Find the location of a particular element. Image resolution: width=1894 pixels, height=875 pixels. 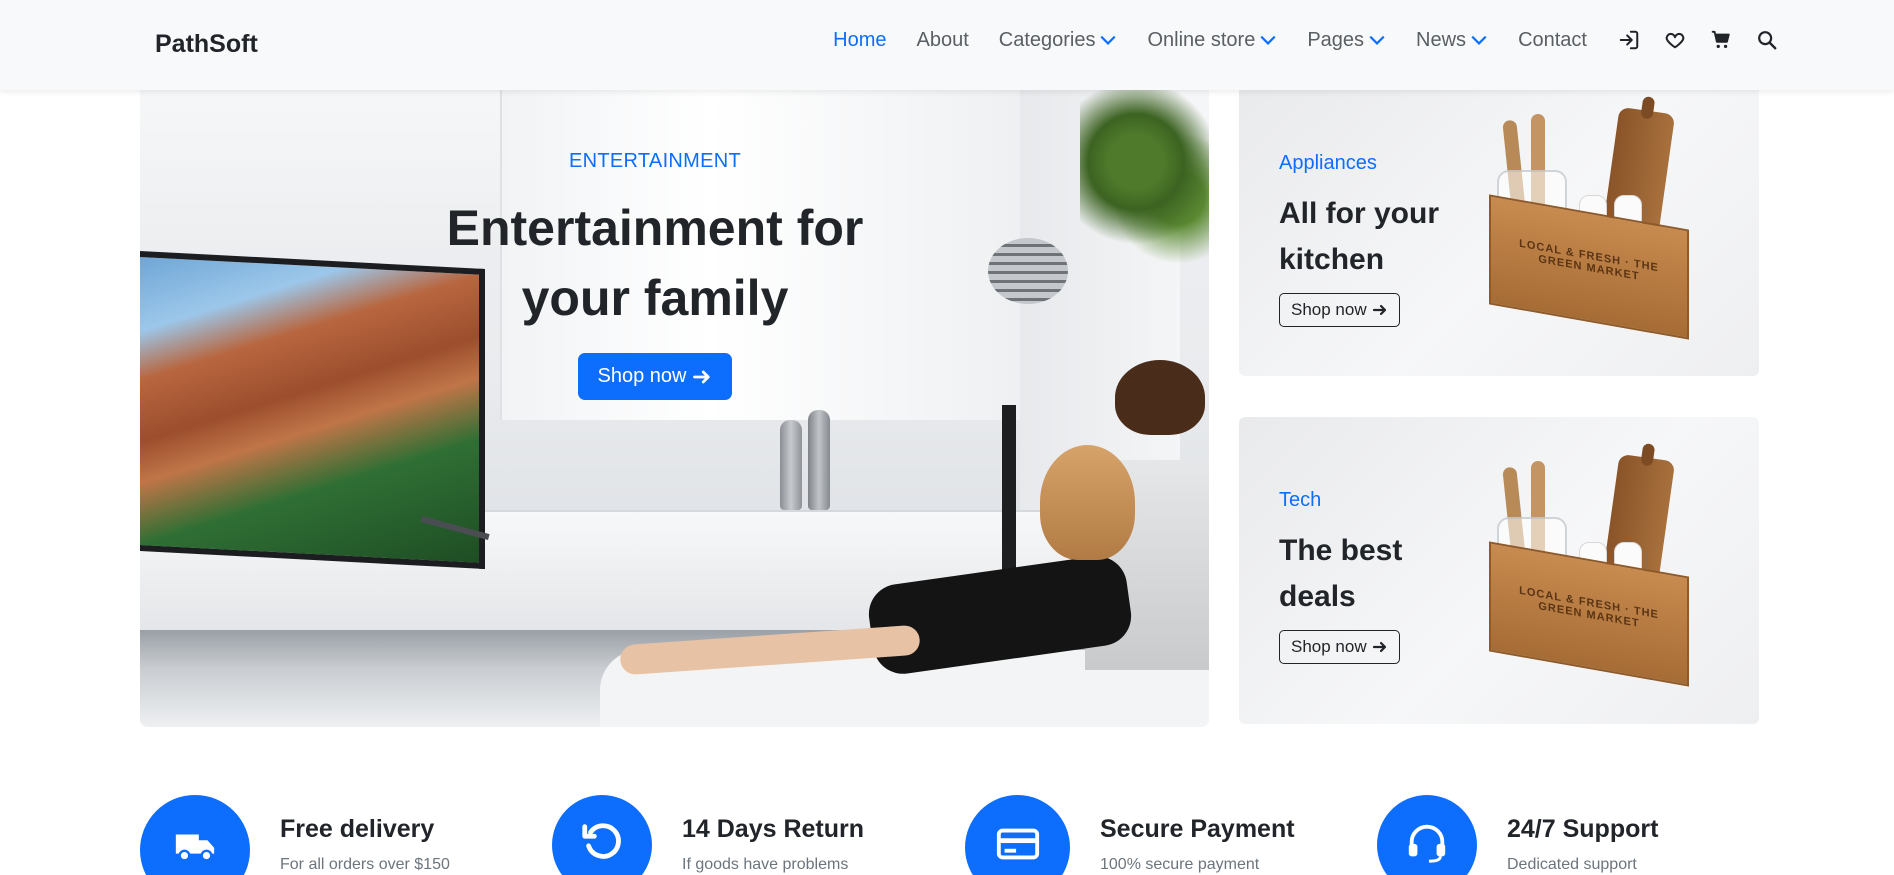

feature-support: 24/7 Support Dedicated support is located at coordinates (1517, 835).